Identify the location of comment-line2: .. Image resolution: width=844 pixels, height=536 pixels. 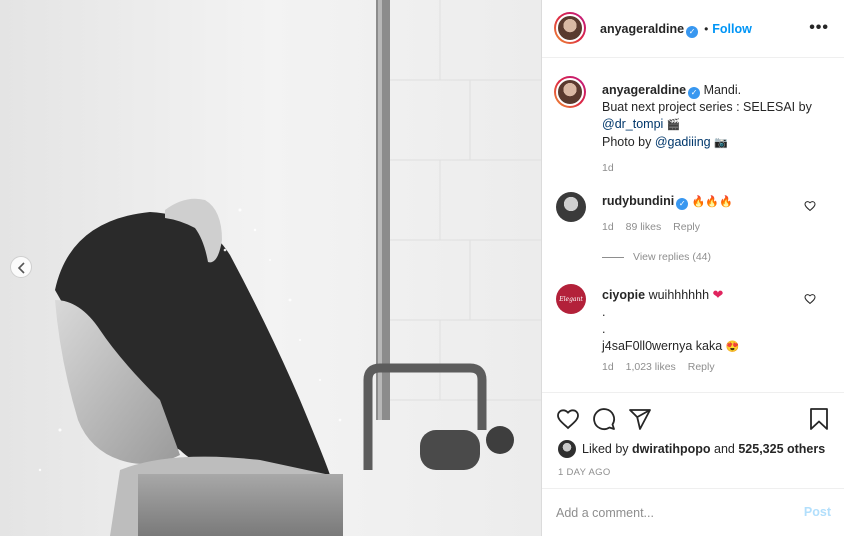
(604, 312).